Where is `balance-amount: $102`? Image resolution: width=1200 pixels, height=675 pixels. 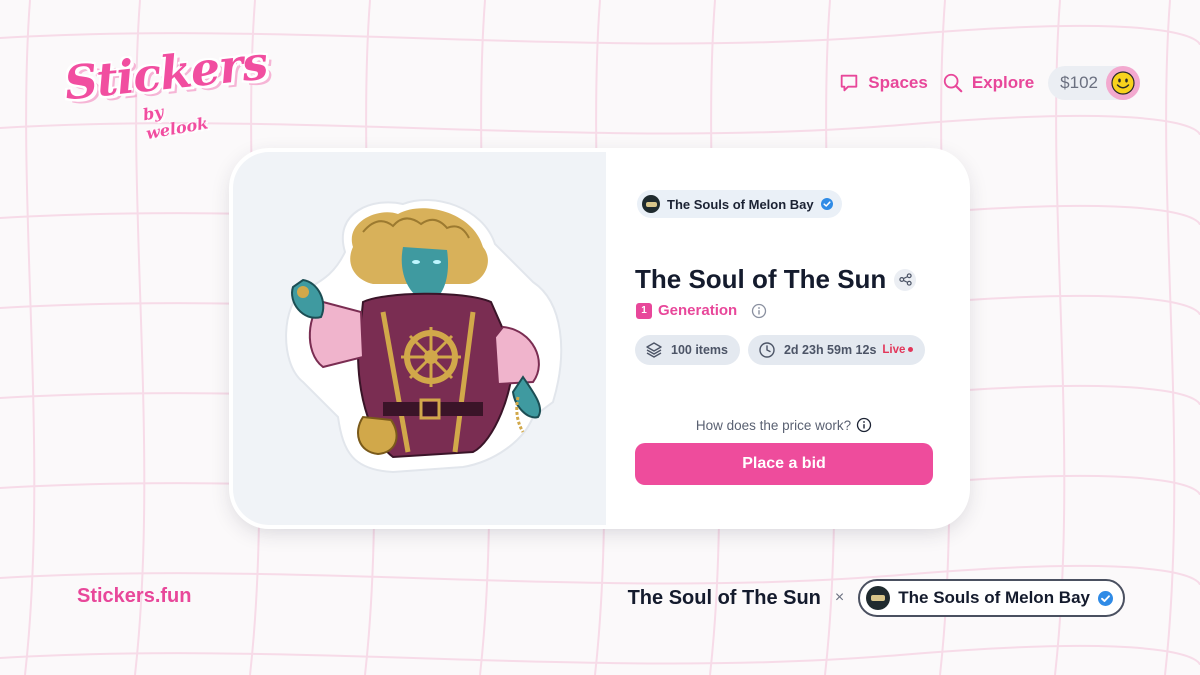
balance-amount: $102 is located at coordinates (1079, 82).